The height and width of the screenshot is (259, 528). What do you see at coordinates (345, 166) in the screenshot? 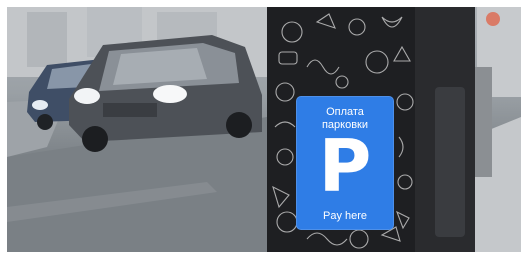
I see `parking-letter: P` at bounding box center [345, 166].